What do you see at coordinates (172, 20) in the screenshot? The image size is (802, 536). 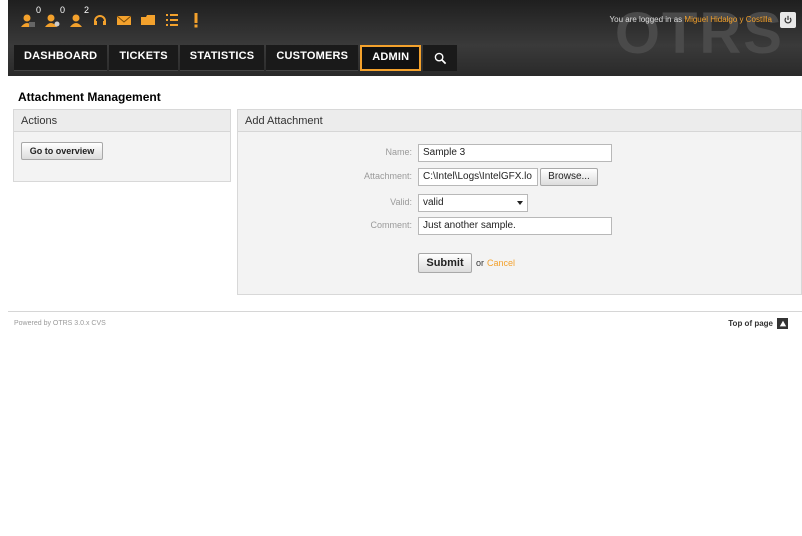 I see `ticket-status-icon` at bounding box center [172, 20].